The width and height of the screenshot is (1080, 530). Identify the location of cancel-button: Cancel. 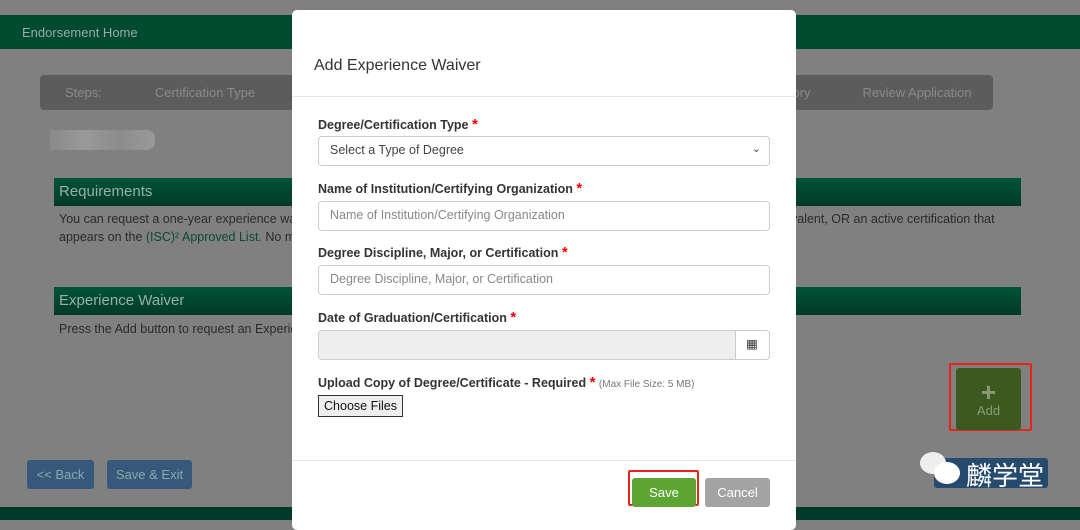
(737, 492).